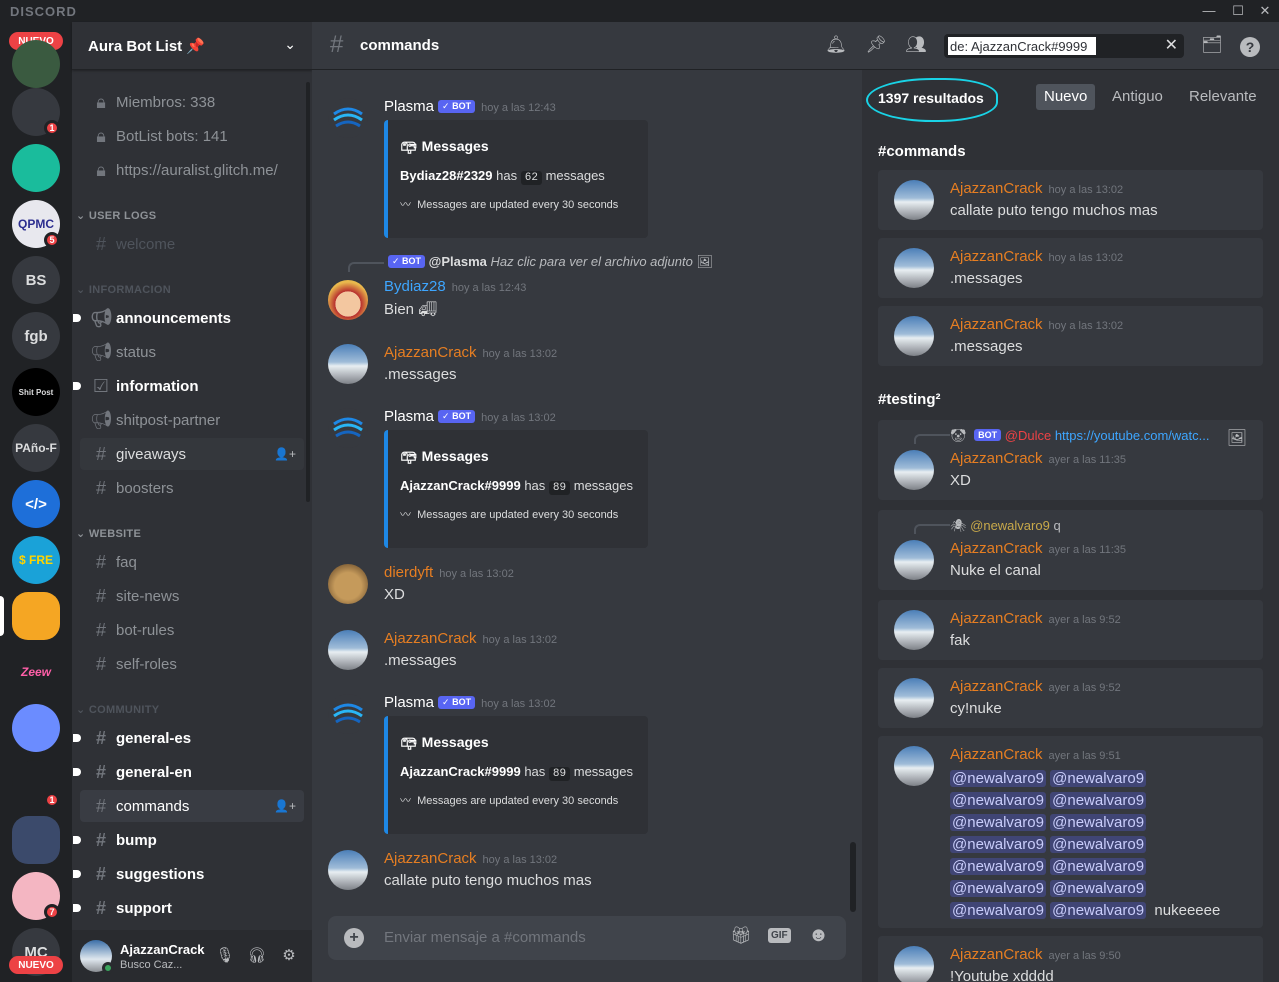 Image resolution: width=1279 pixels, height=982 pixels. I want to click on headphones-icon: 🎧︎, so click(257, 957).